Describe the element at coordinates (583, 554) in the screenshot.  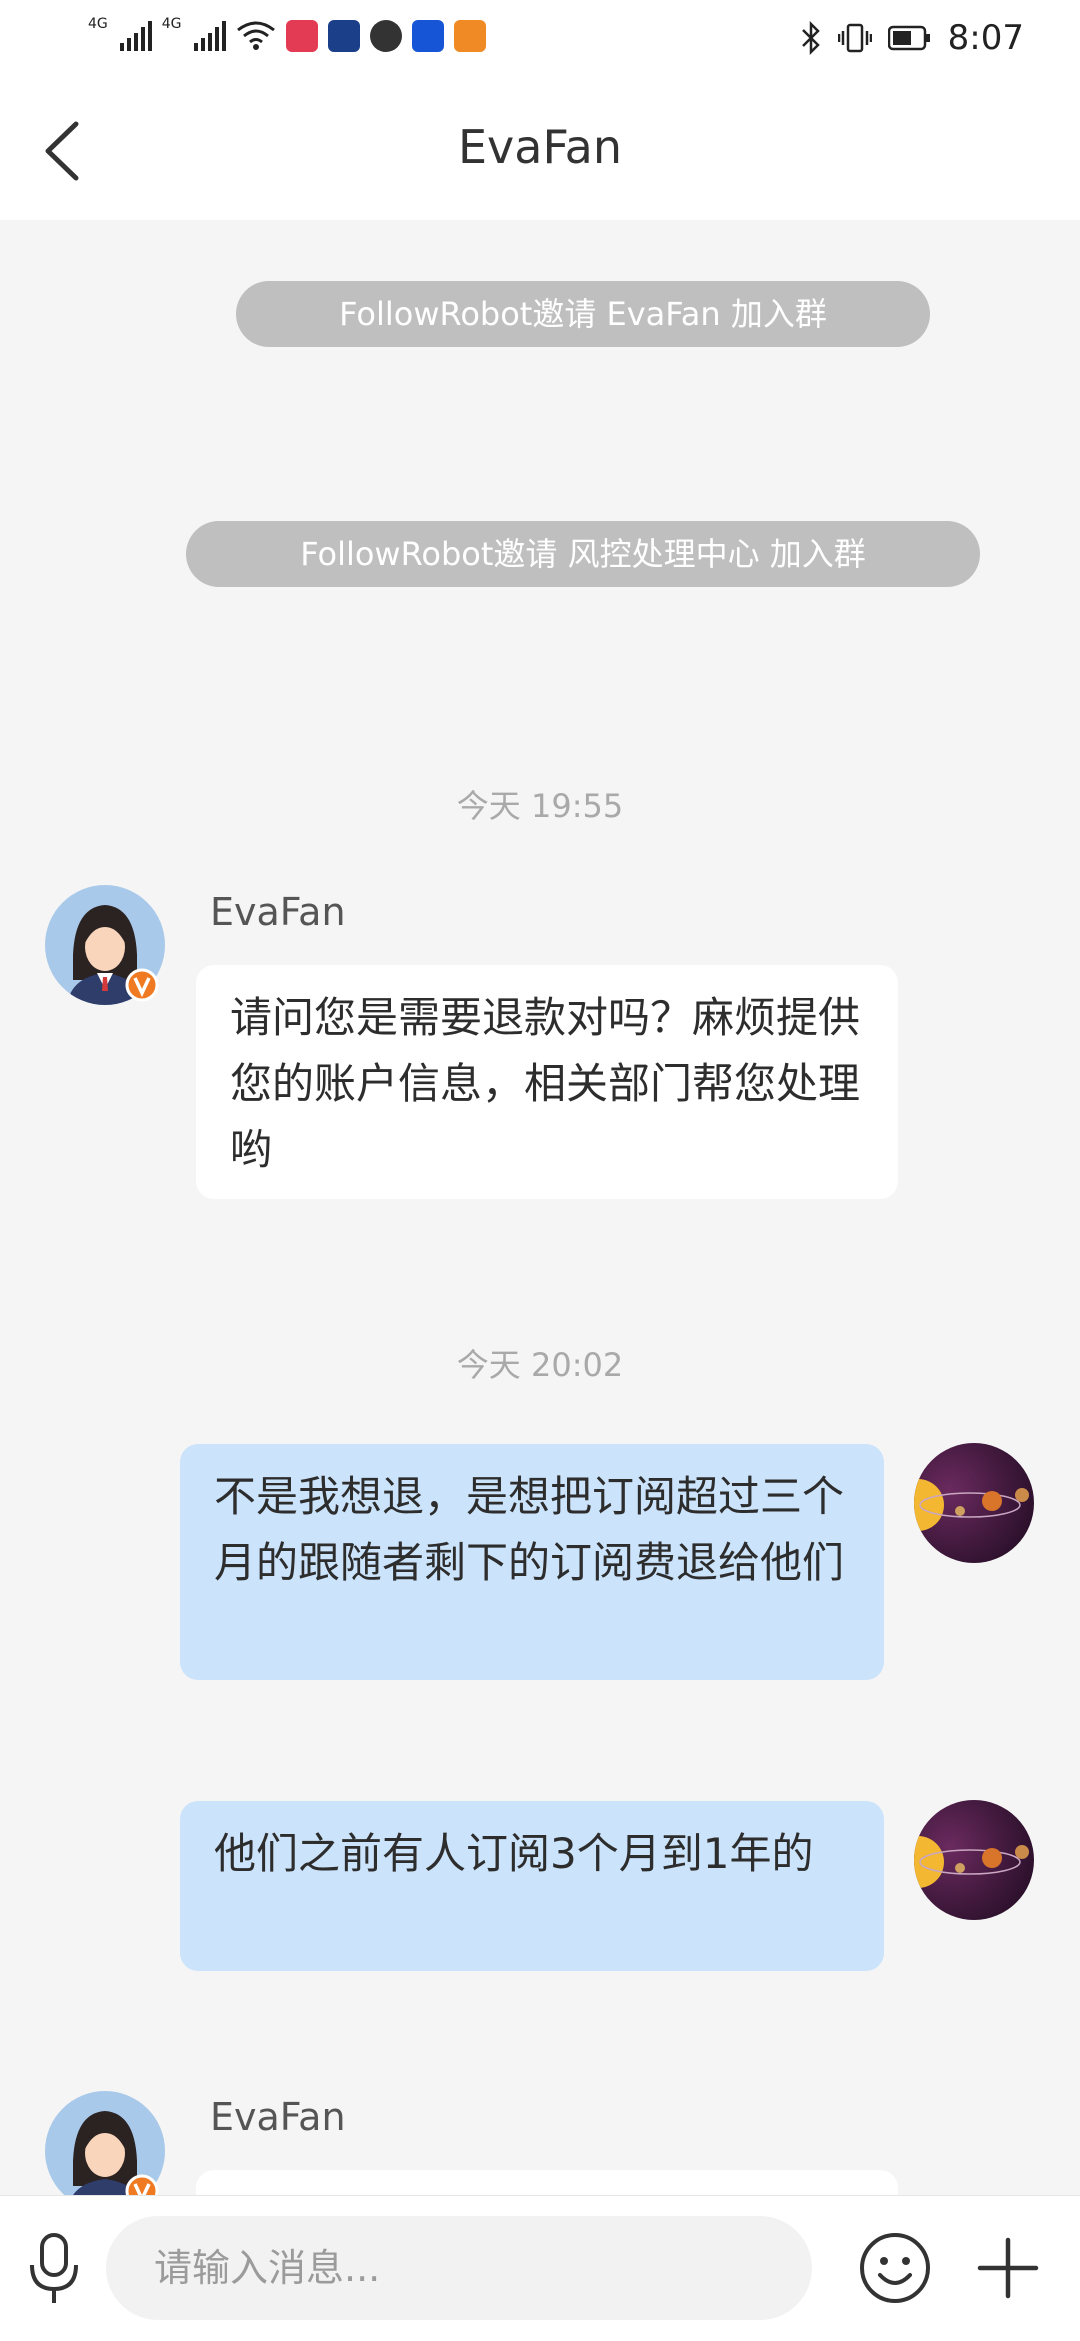
I see `system-message: FollowRobot邀请 风控处理中心 加入群` at that location.